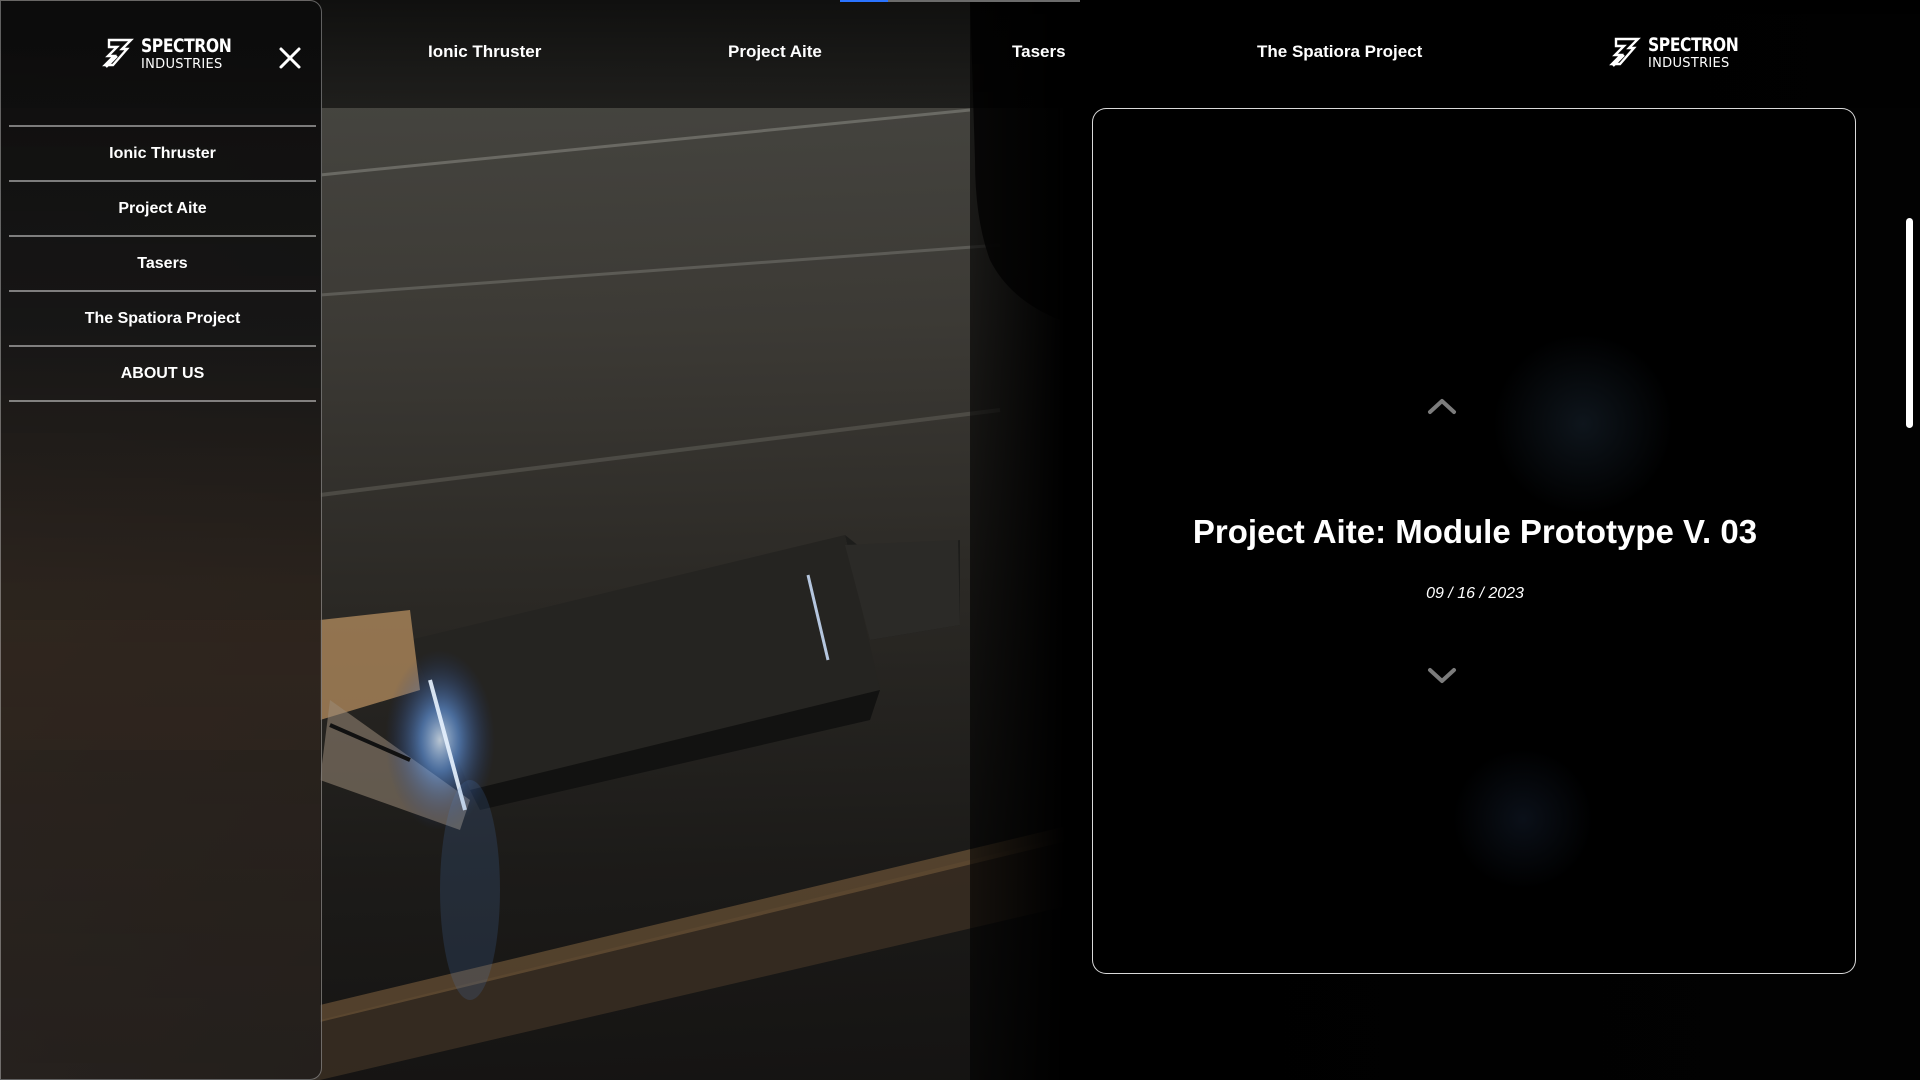 This screenshot has height=1080, width=1920. What do you see at coordinates (1475, 531) in the screenshot?
I see `project-title: Project Aite: Module Prototype V. 03` at bounding box center [1475, 531].